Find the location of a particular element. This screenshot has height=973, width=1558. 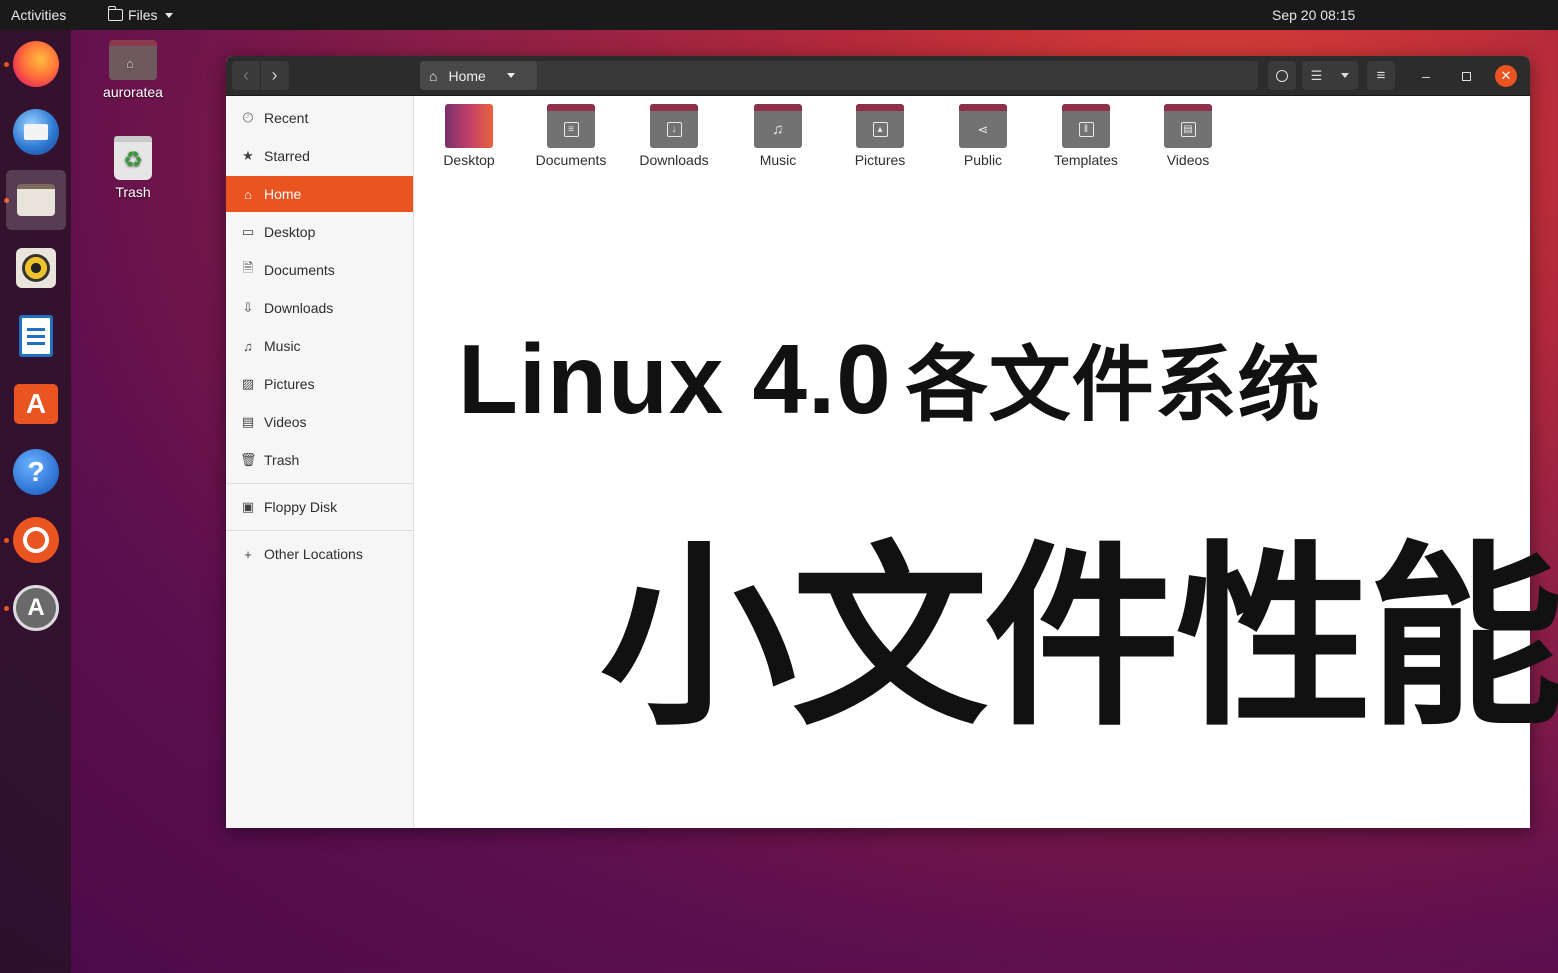

sidebar-item-downloads: ⇩ Downloads is located at coordinates (319, 308).